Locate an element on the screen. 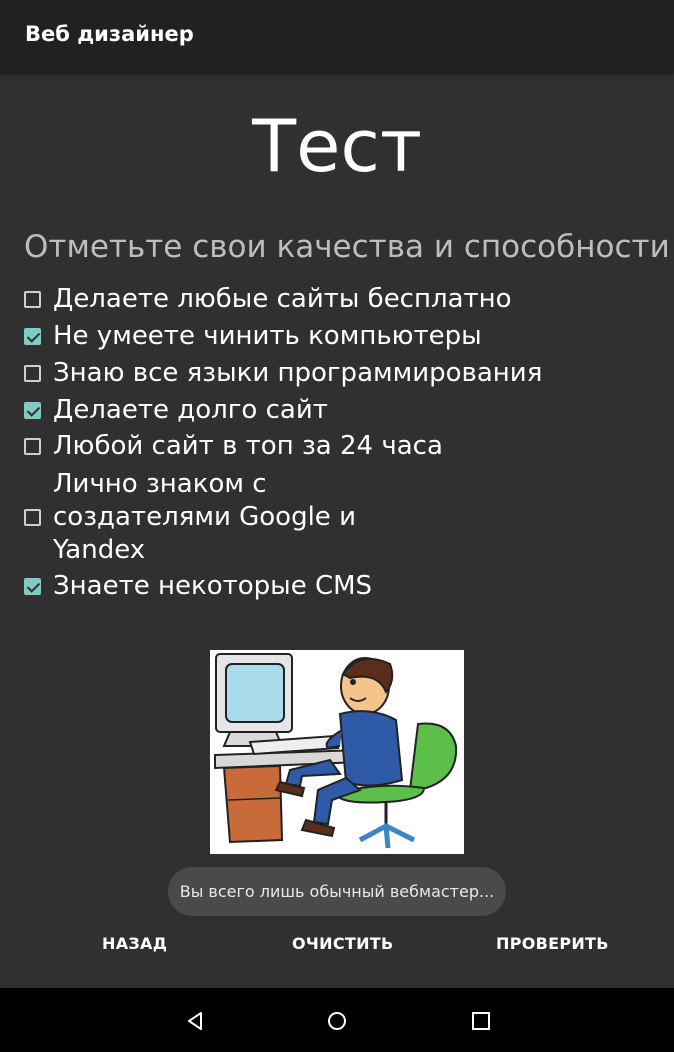 The image size is (674, 1052). checkbox-label: Делаете любые сайты бесплатно is located at coordinates (282, 299).